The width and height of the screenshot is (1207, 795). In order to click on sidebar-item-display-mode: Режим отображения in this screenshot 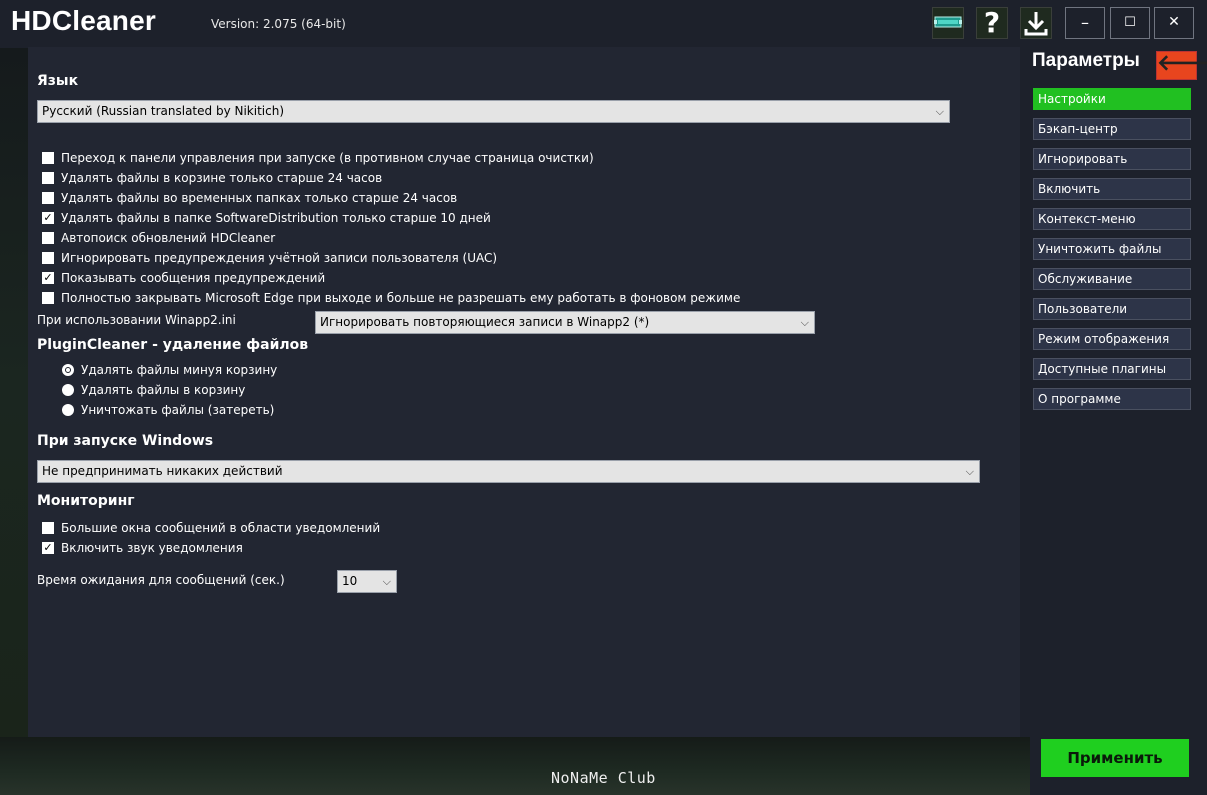, I will do `click(1112, 339)`.